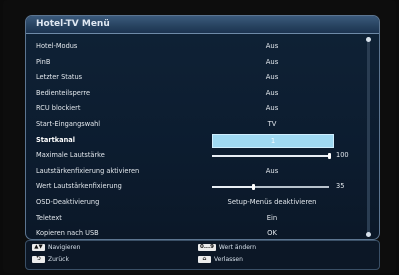 The width and height of the screenshot is (399, 275). Describe the element at coordinates (272, 233) in the screenshot. I see `row-value: OK` at that location.